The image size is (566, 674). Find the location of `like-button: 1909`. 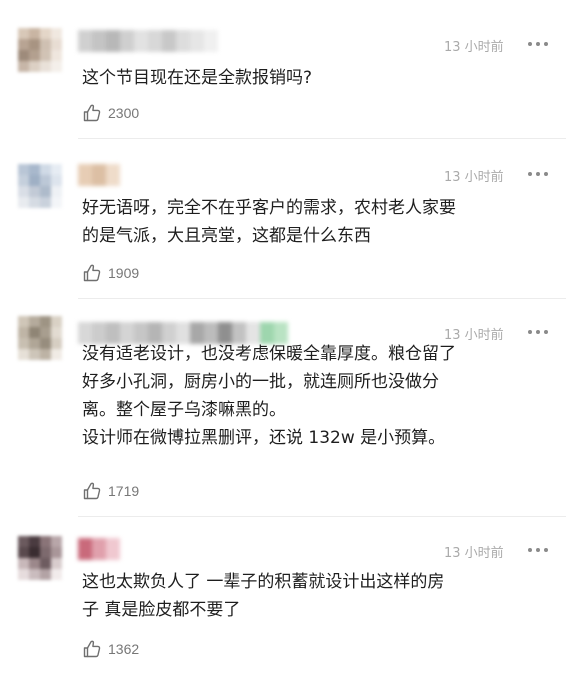

like-button: 1909 is located at coordinates (110, 273).